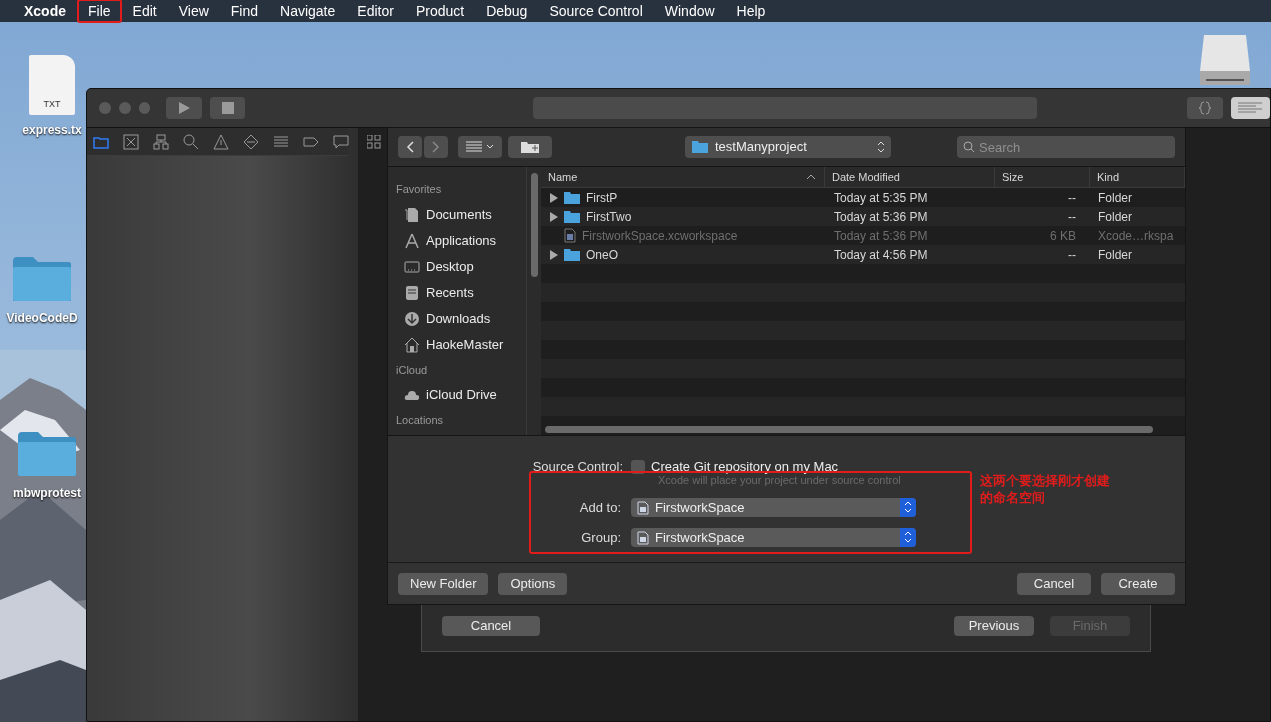  I want to click on sidebar-heading: Locations, so click(420, 420).